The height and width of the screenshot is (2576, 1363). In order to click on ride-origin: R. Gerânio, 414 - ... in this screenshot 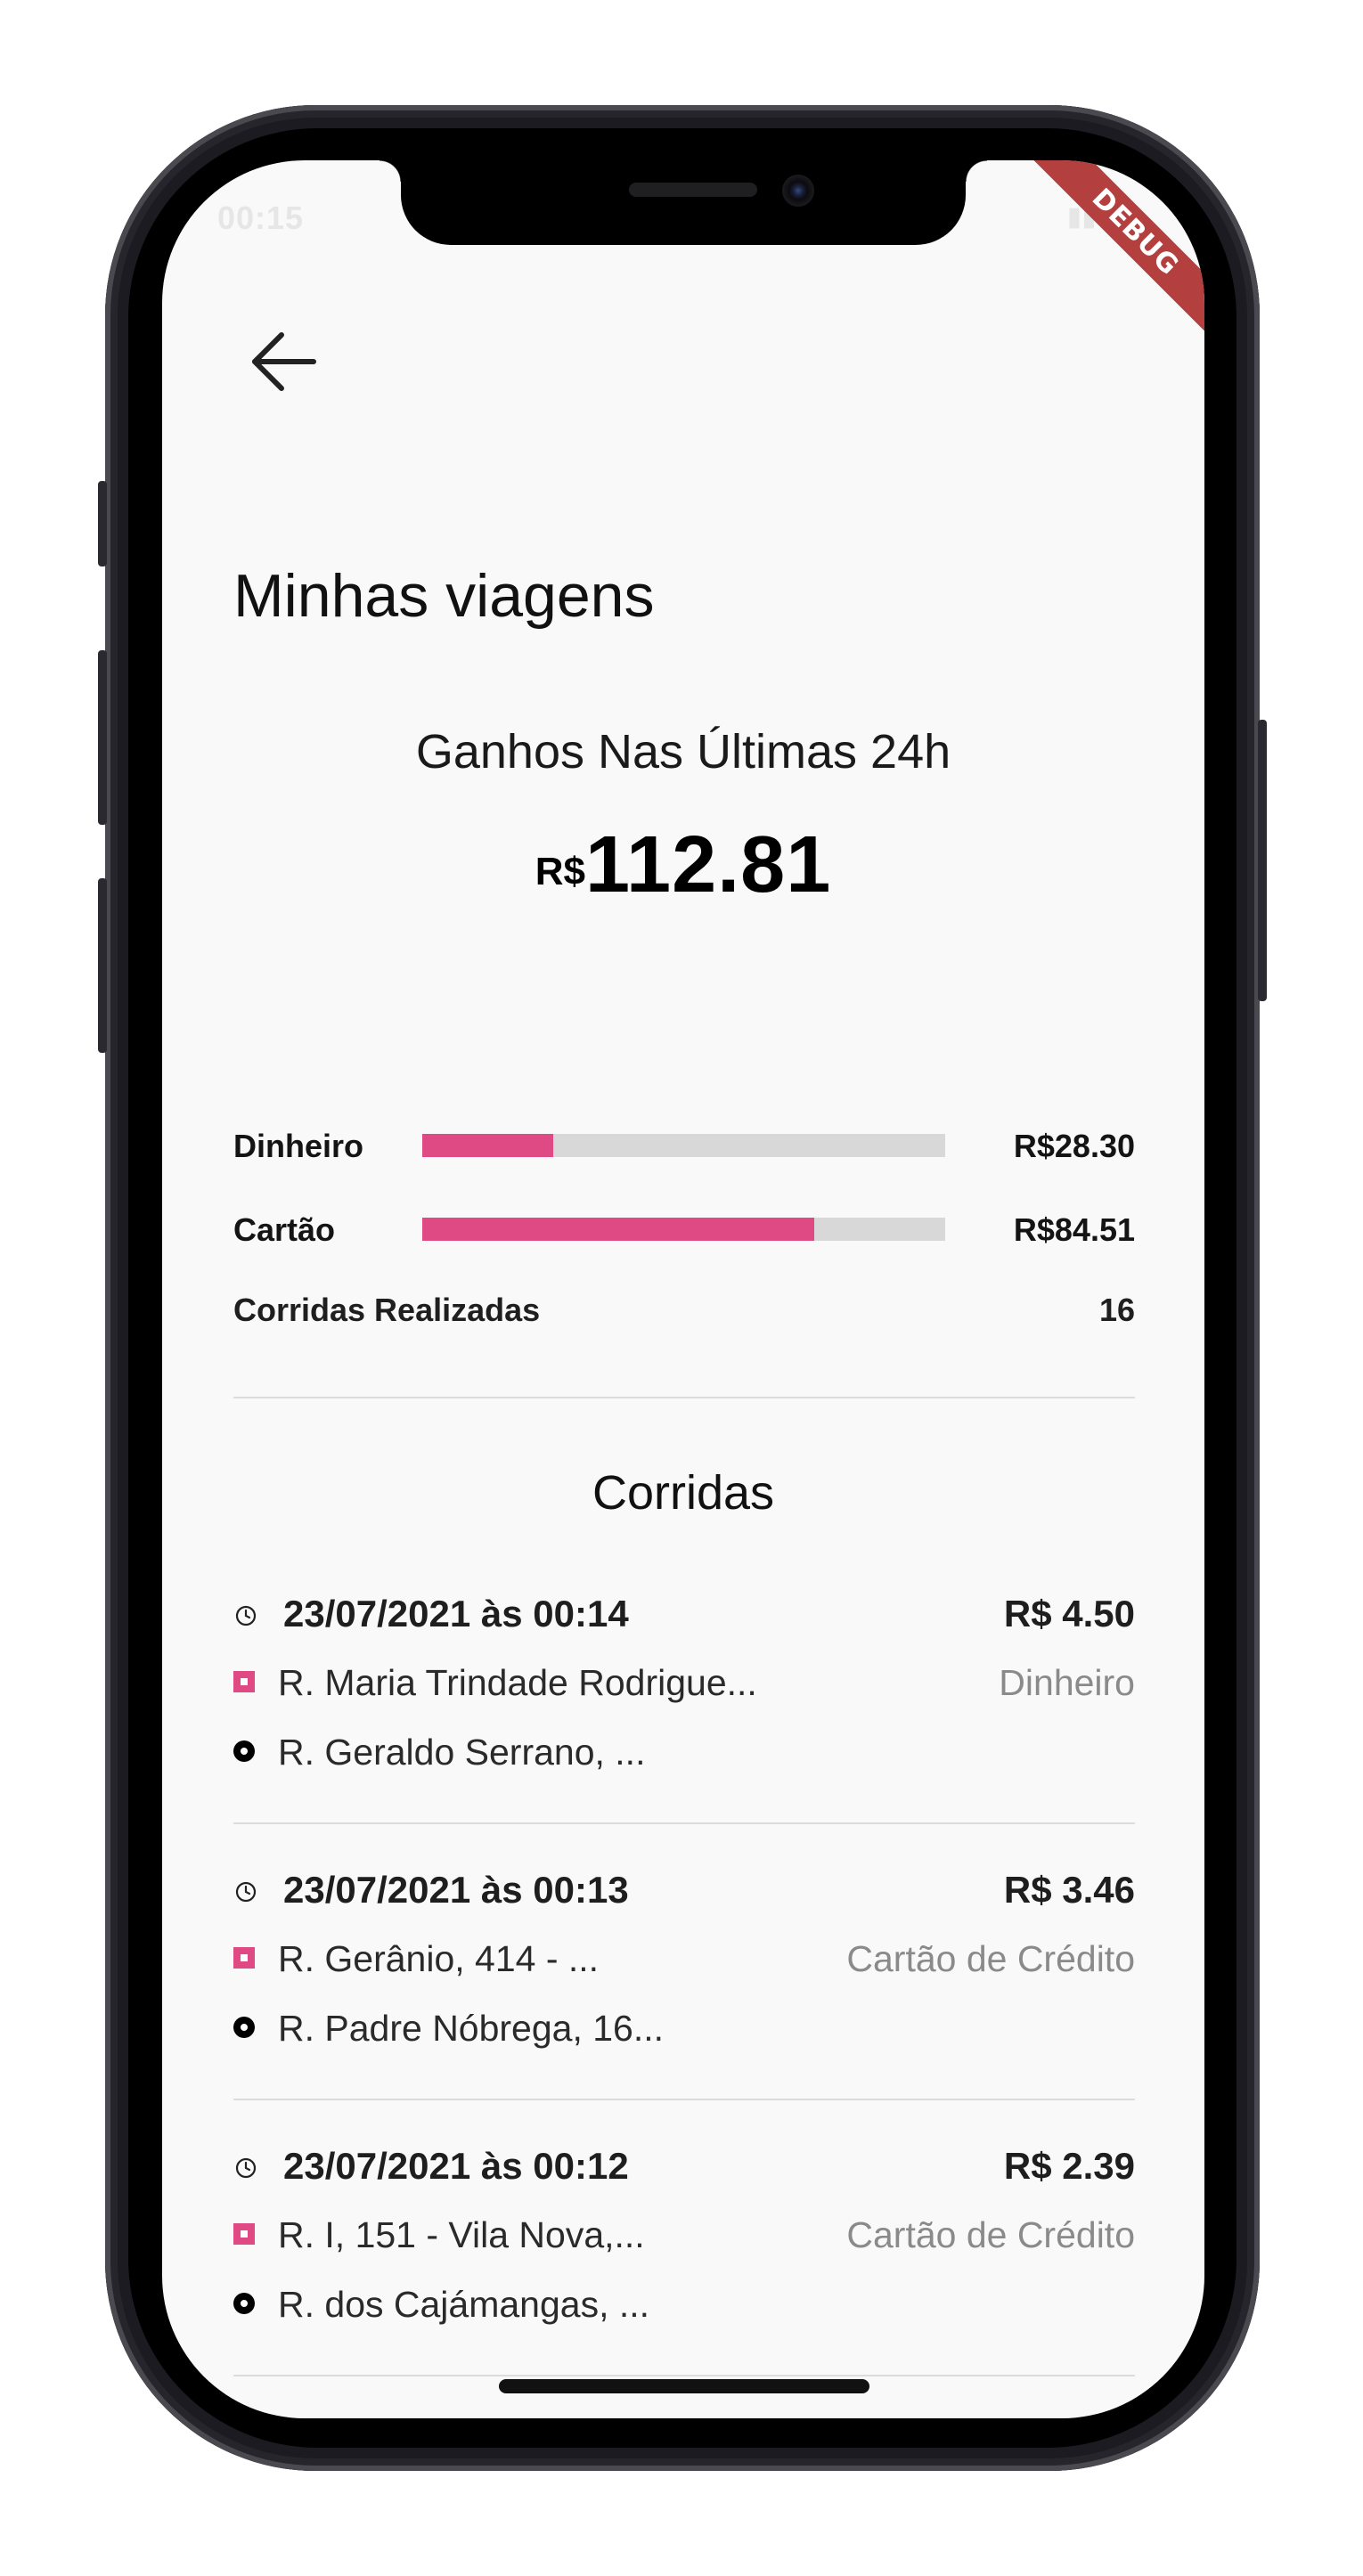, I will do `click(439, 1958)`.